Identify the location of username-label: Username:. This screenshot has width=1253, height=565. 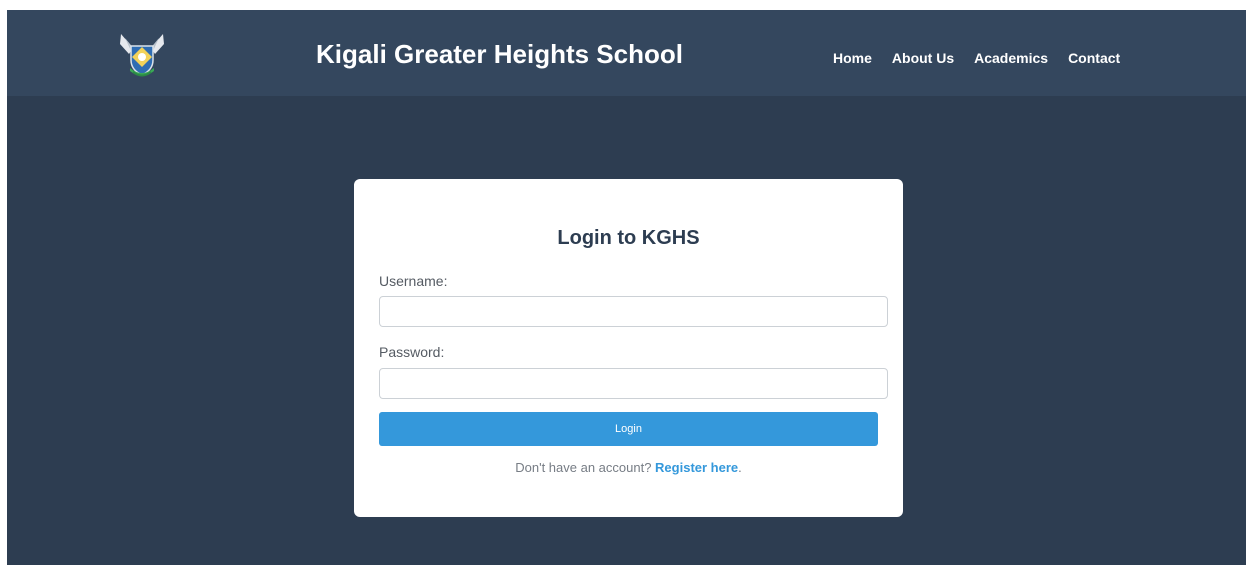
(413, 281).